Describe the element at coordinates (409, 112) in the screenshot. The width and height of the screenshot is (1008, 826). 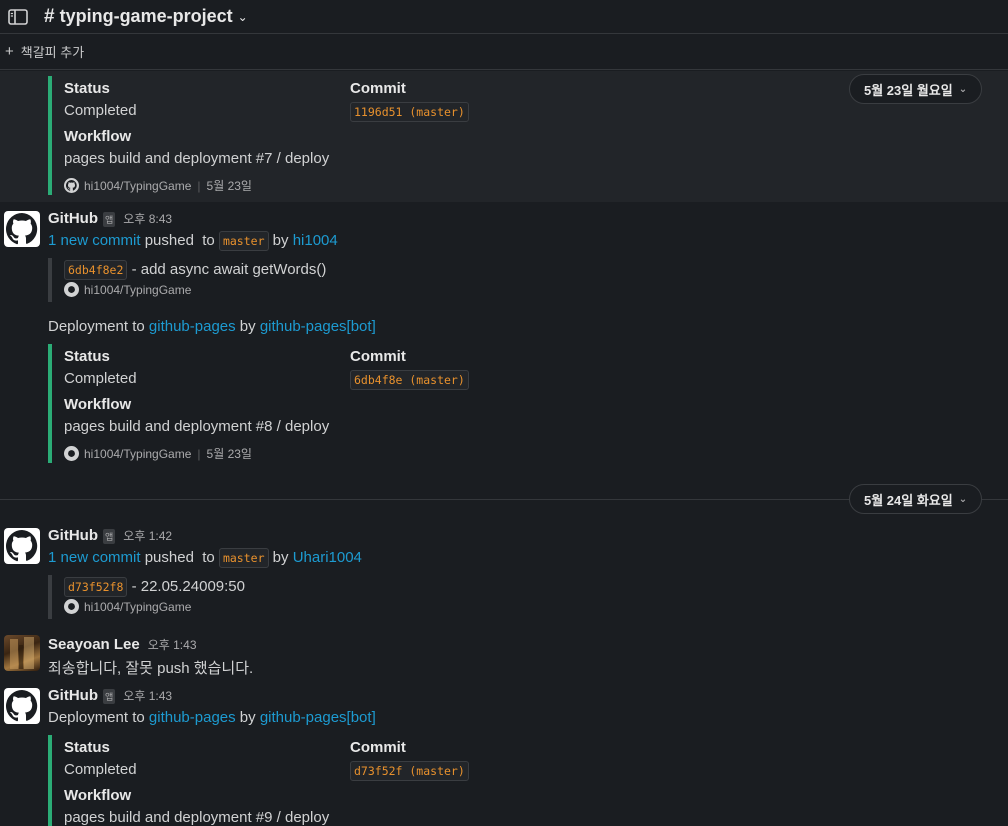
I see `commit-hash: 1196d51 (master)` at that location.